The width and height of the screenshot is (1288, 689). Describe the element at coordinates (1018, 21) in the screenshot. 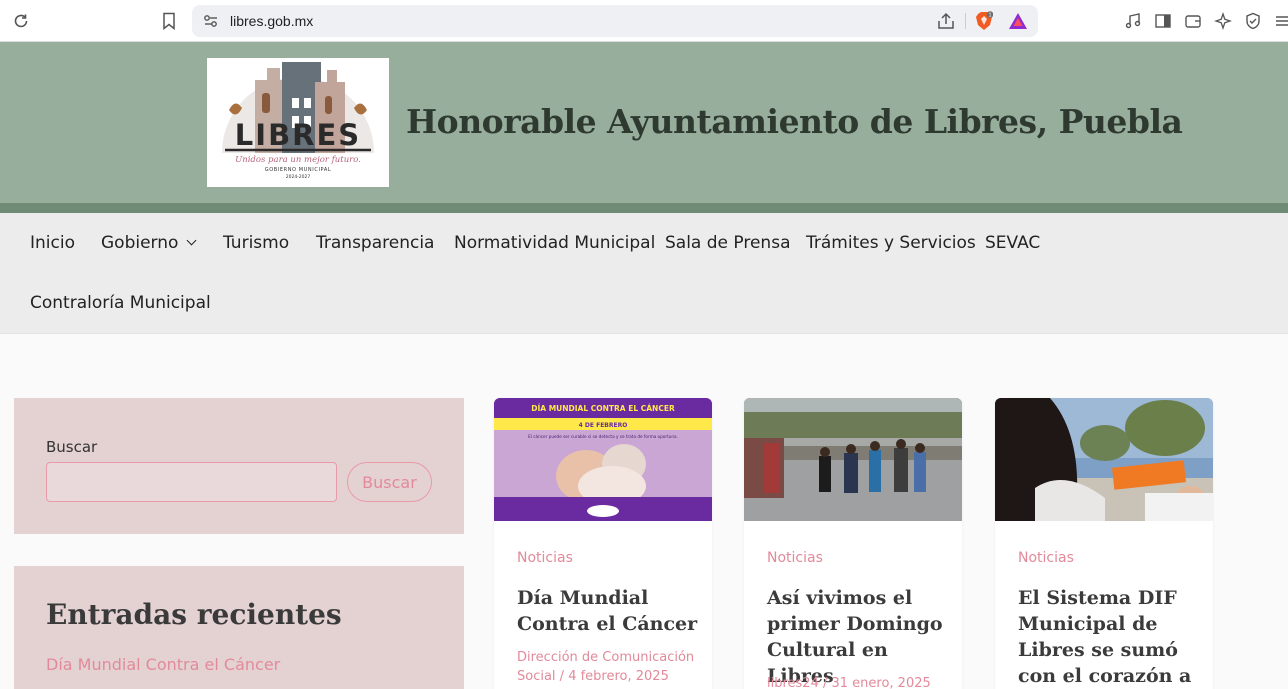

I see `brave-rewards-icon` at that location.